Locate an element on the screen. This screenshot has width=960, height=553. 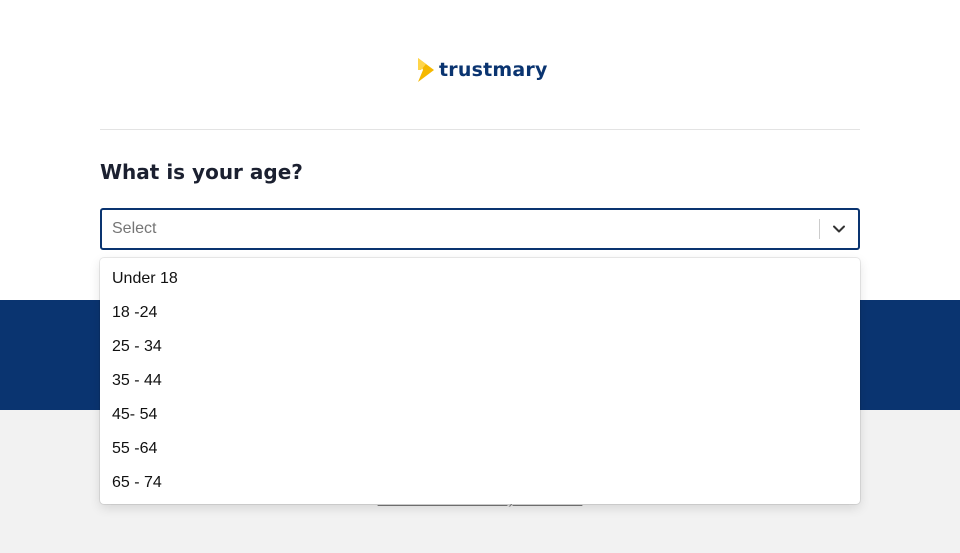
option-45-54: 45- 54 is located at coordinates (480, 415).